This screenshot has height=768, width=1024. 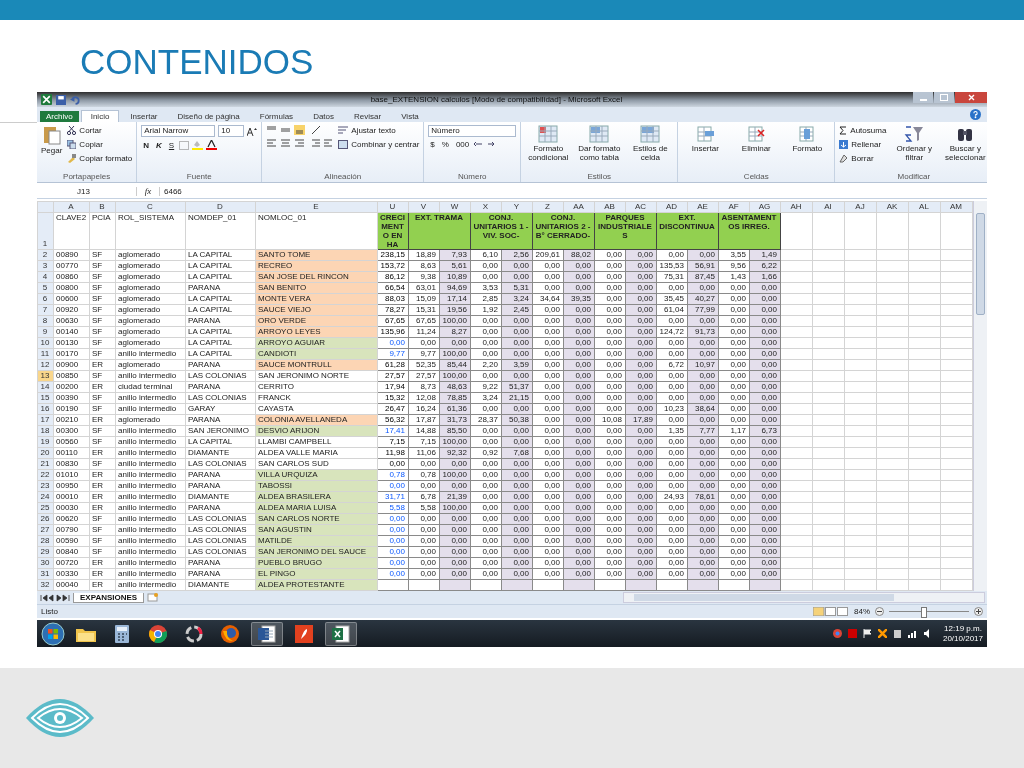 What do you see at coordinates (379, 144) in the screenshot?
I see `merge-center-button: Combinar y centrar` at bounding box center [379, 144].